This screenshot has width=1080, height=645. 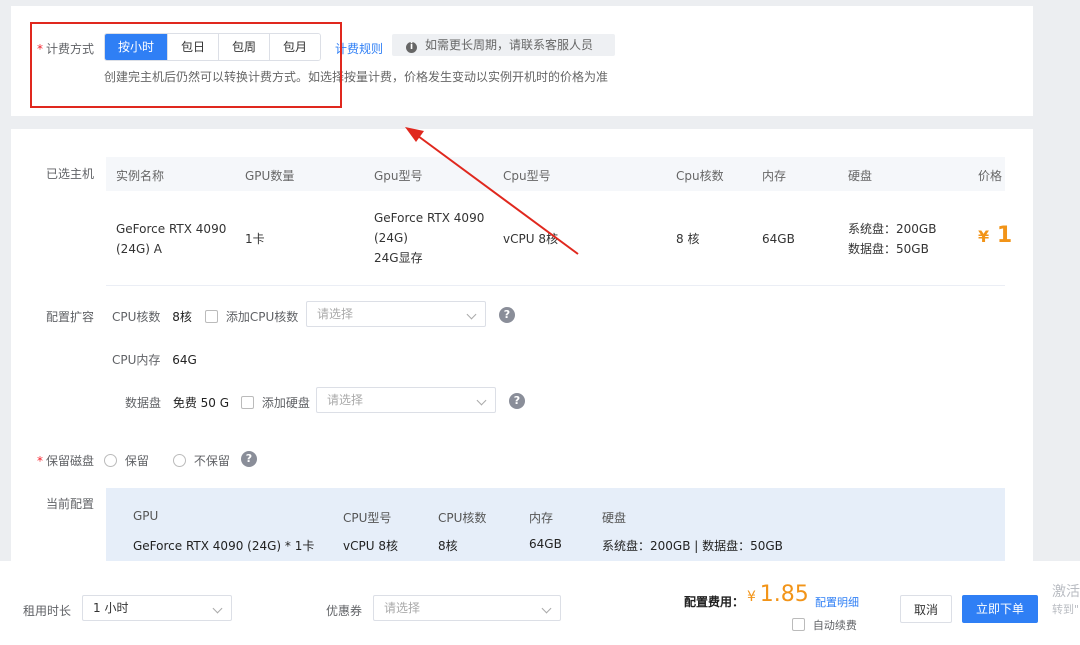 What do you see at coordinates (492, 191) in the screenshot?
I see `annotation-arrow` at bounding box center [492, 191].